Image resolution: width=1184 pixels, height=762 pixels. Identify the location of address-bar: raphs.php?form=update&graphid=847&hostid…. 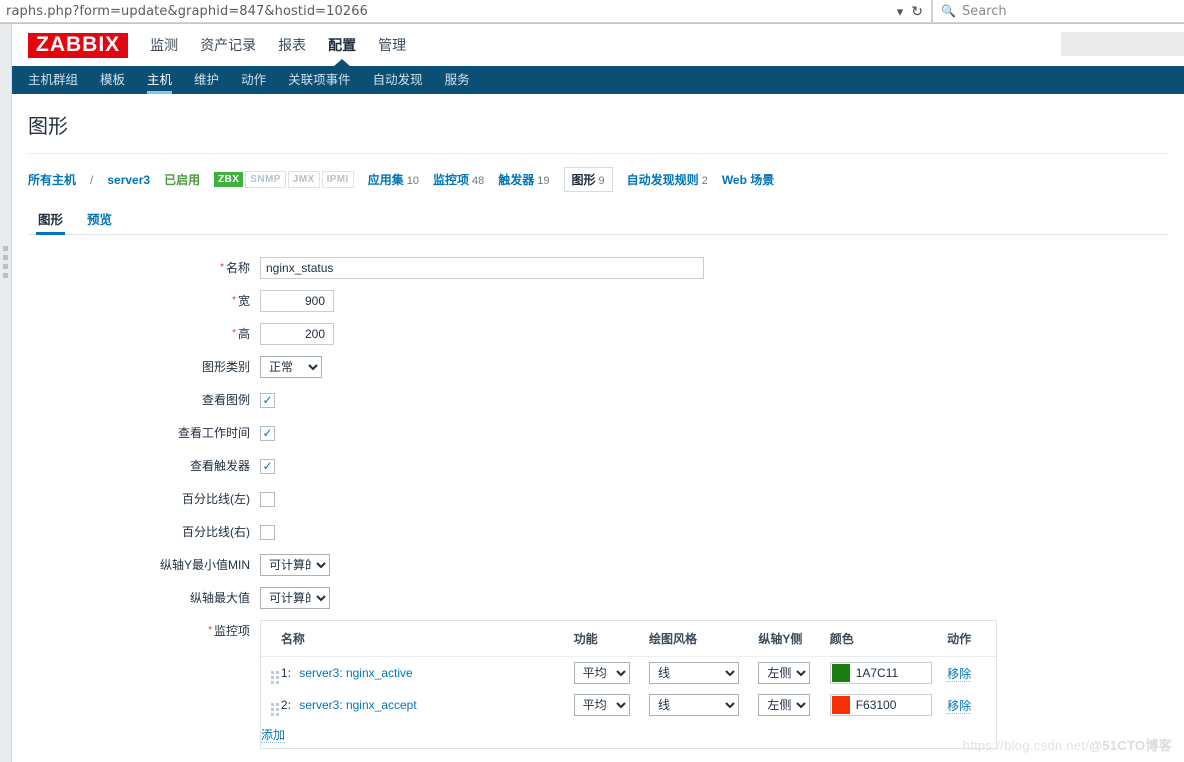
(466, 11).